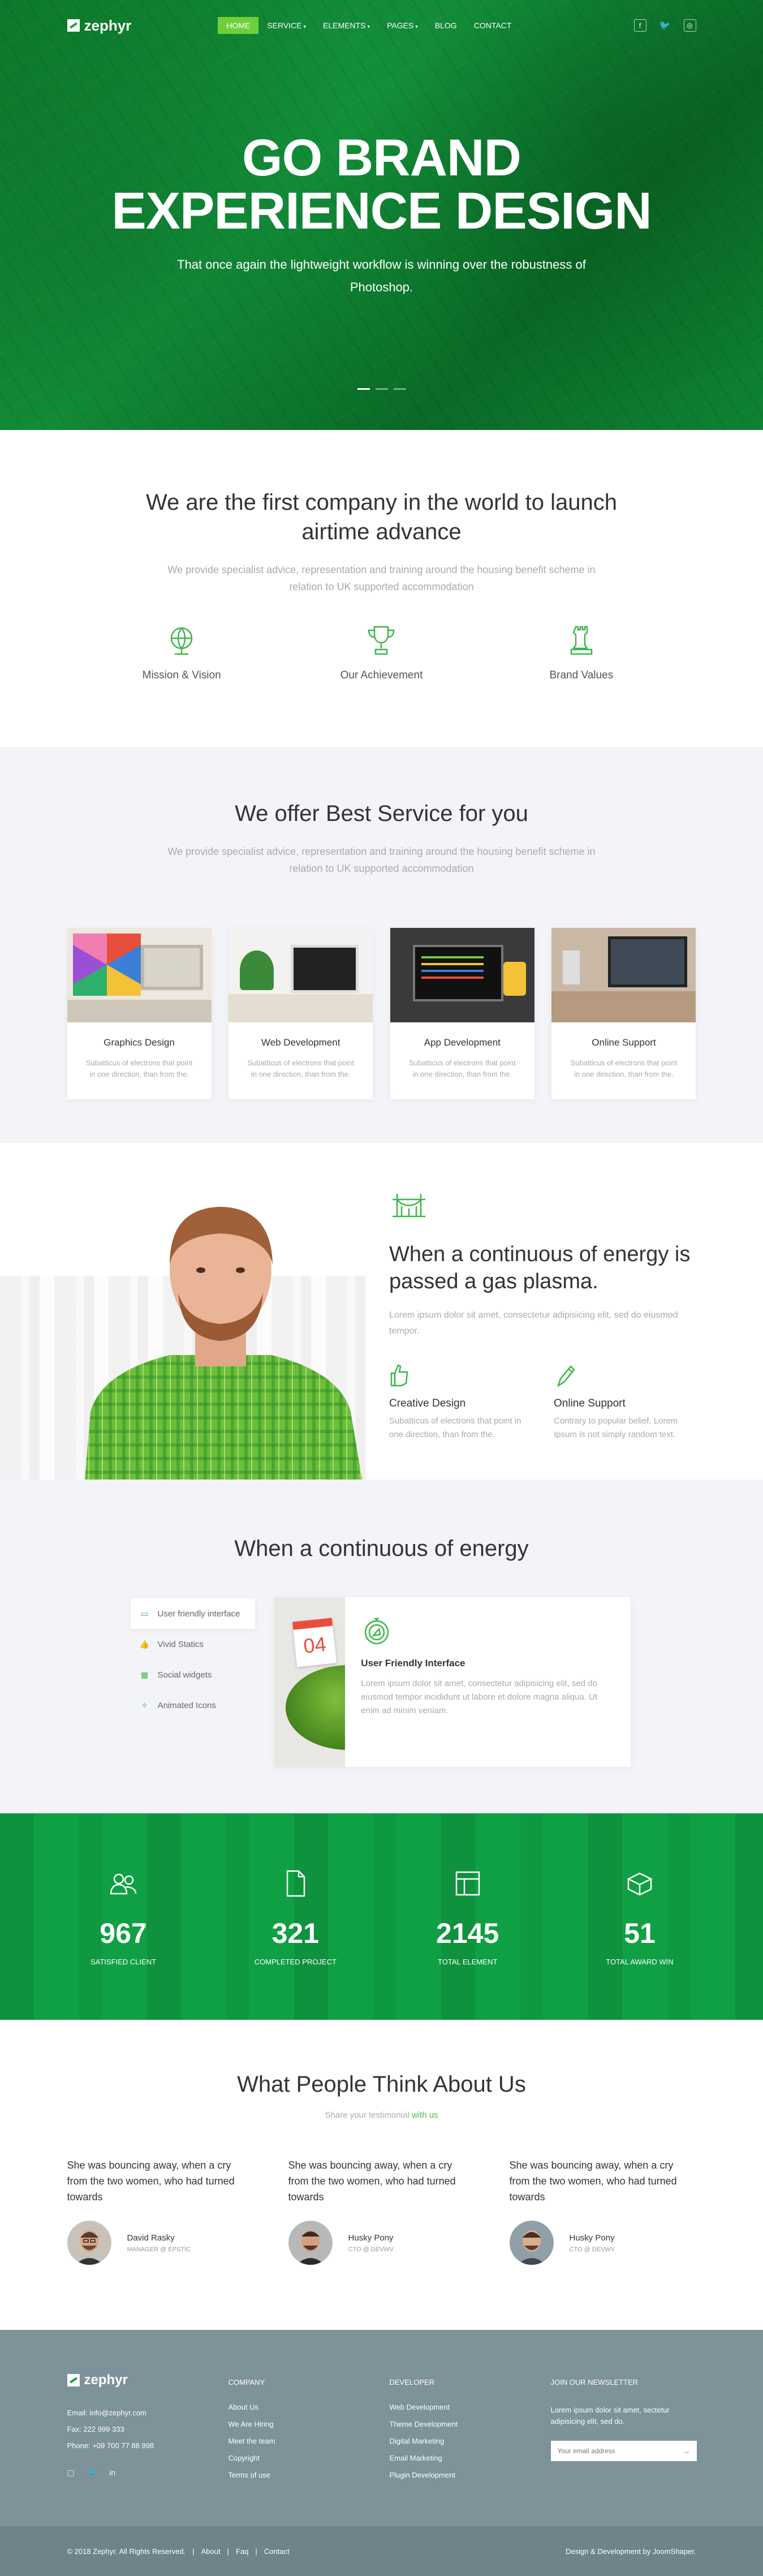 The image size is (763, 2576). I want to click on bottom-link-contact: Contact, so click(277, 2551).